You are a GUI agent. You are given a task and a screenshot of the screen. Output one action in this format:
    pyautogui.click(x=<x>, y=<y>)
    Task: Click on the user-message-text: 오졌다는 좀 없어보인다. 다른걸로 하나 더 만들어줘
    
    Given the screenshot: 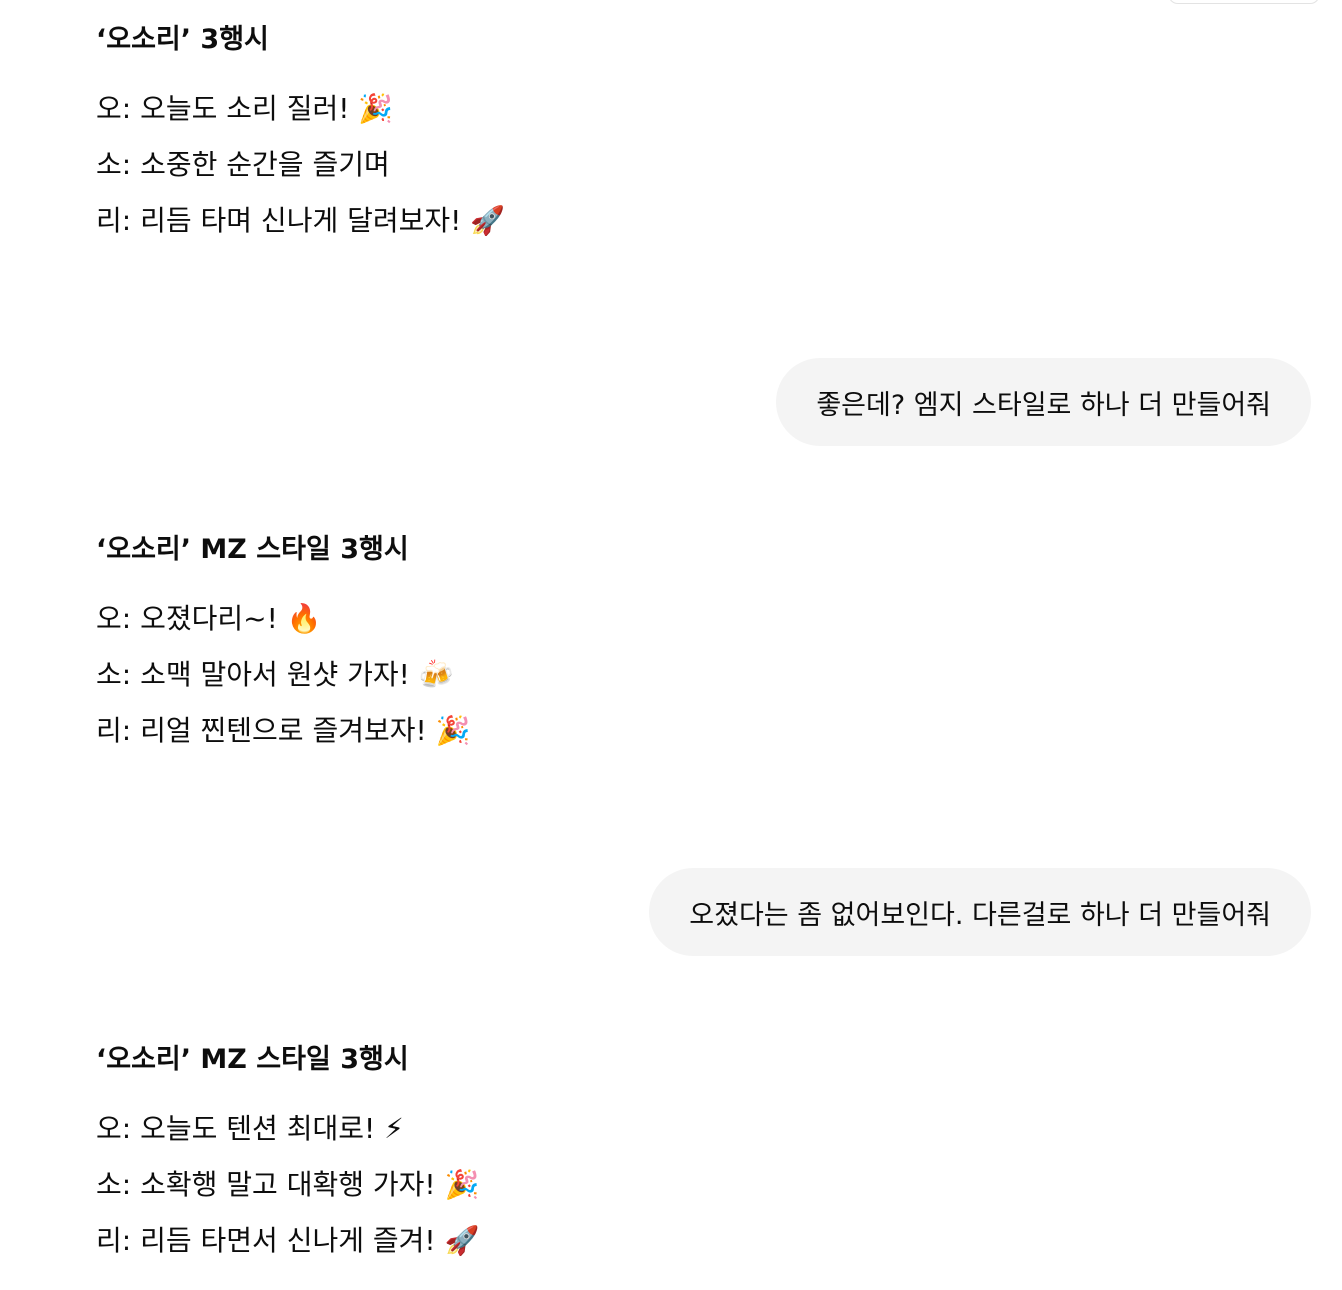 What is the action you would take?
    pyautogui.click(x=980, y=915)
    